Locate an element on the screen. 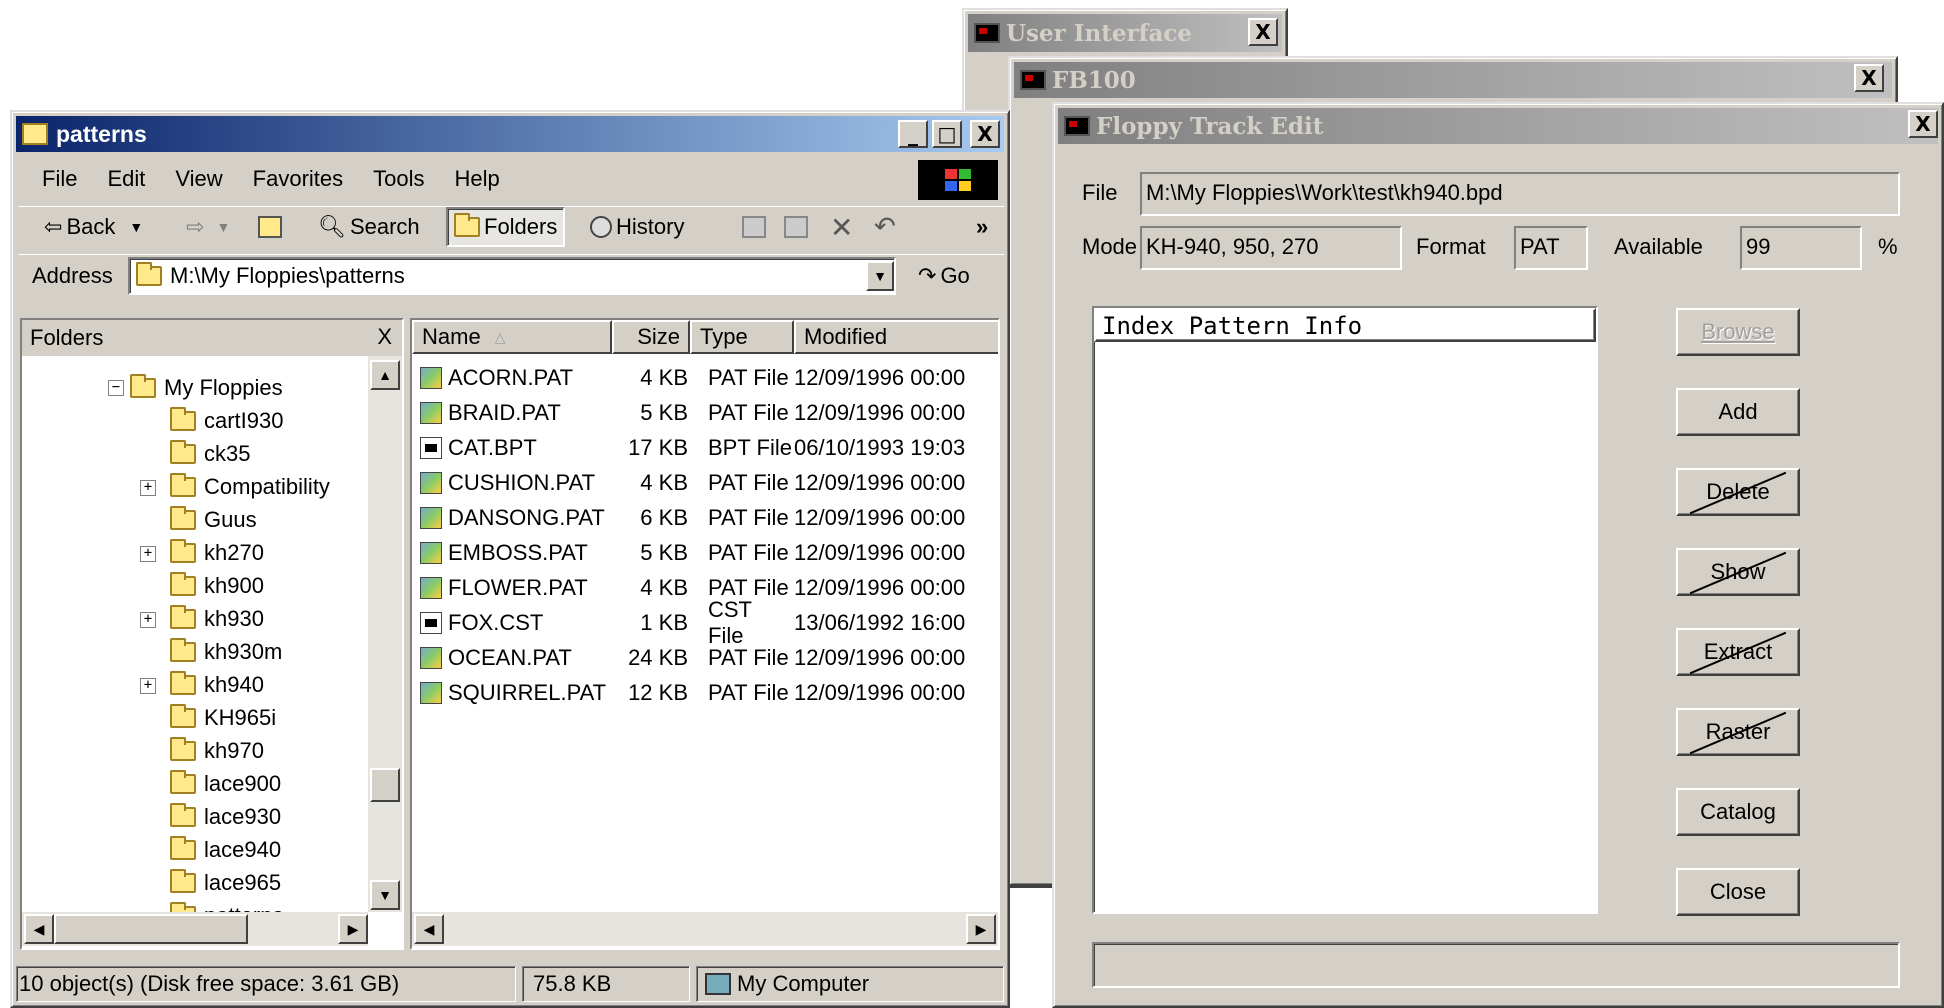 Image resolution: width=1944 pixels, height=1008 pixels. address-bar: Address M:\My Floppies\patterns ▼ ↷ Go is located at coordinates (511, 275).